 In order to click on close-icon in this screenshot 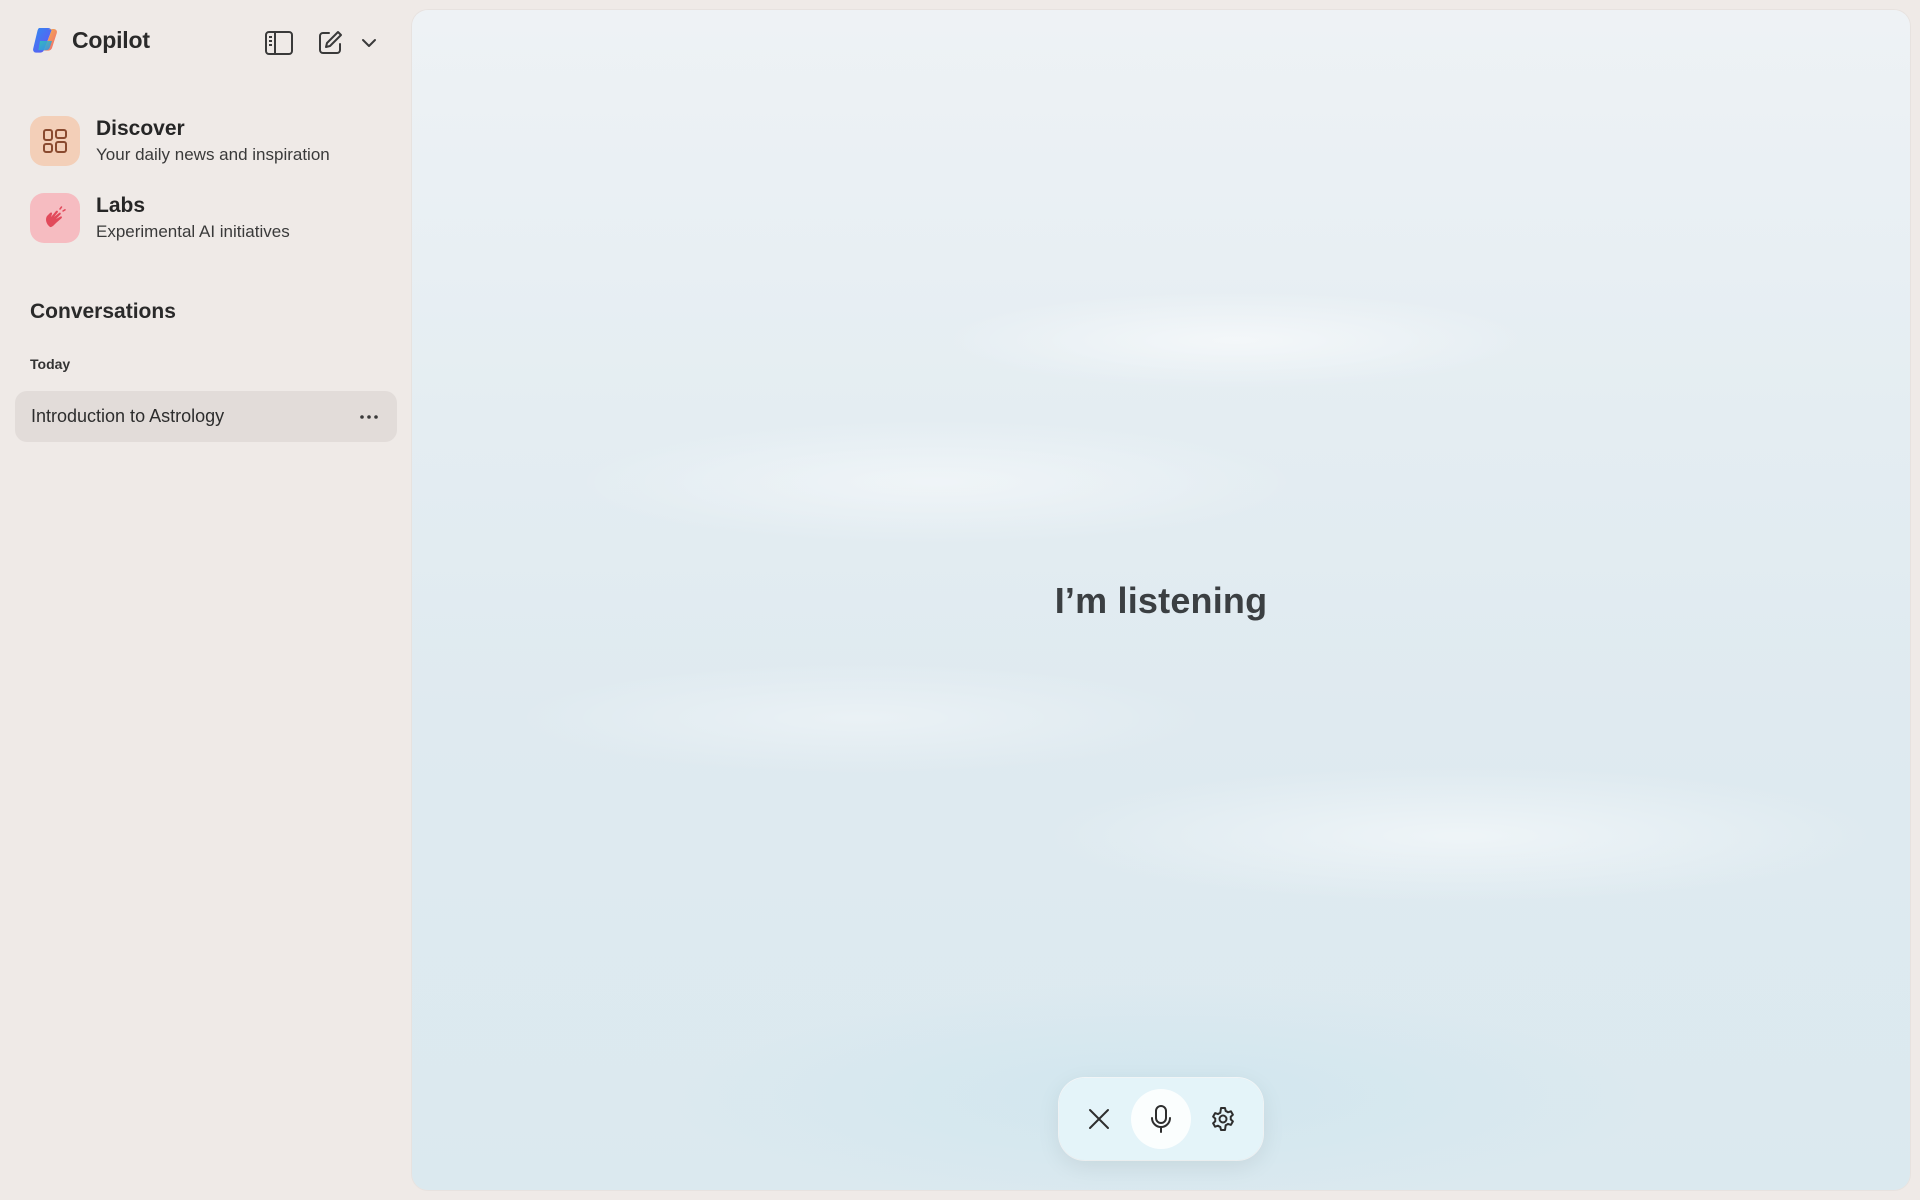, I will do `click(1099, 1119)`.